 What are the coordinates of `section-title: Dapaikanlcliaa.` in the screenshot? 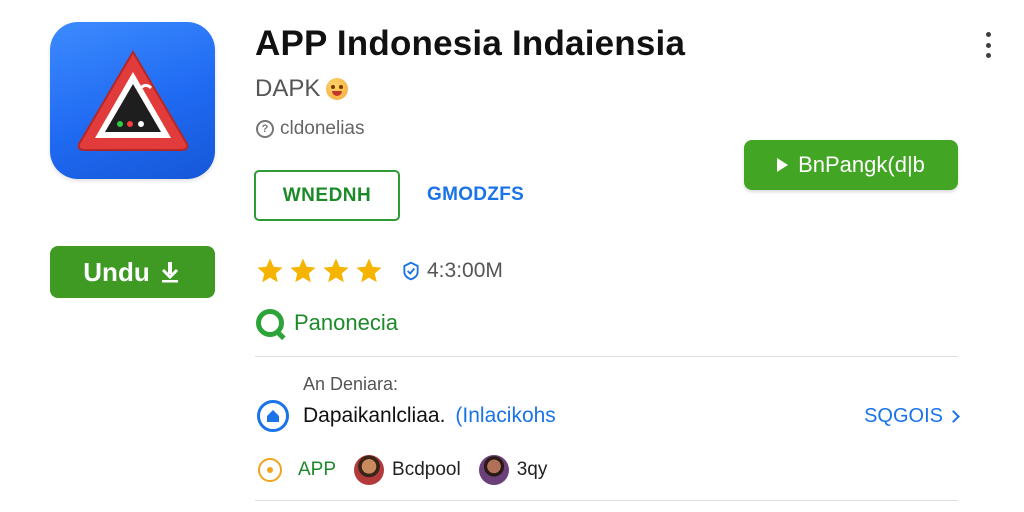 It's located at (374, 415).